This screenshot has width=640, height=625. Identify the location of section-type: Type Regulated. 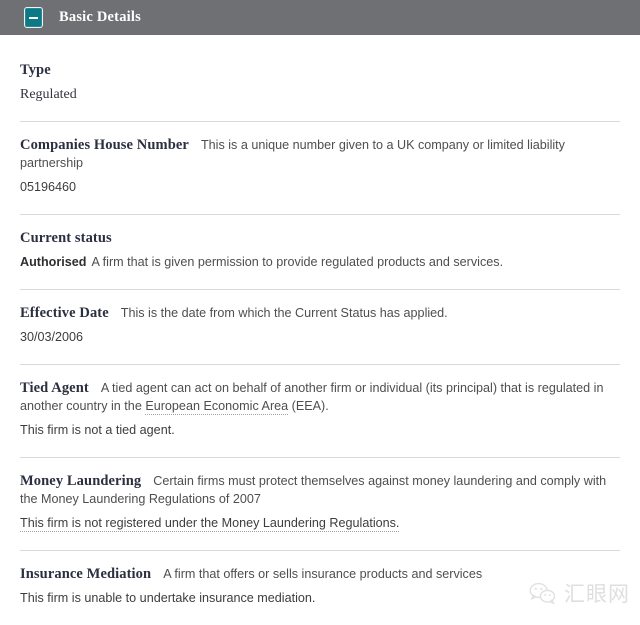
(320, 78).